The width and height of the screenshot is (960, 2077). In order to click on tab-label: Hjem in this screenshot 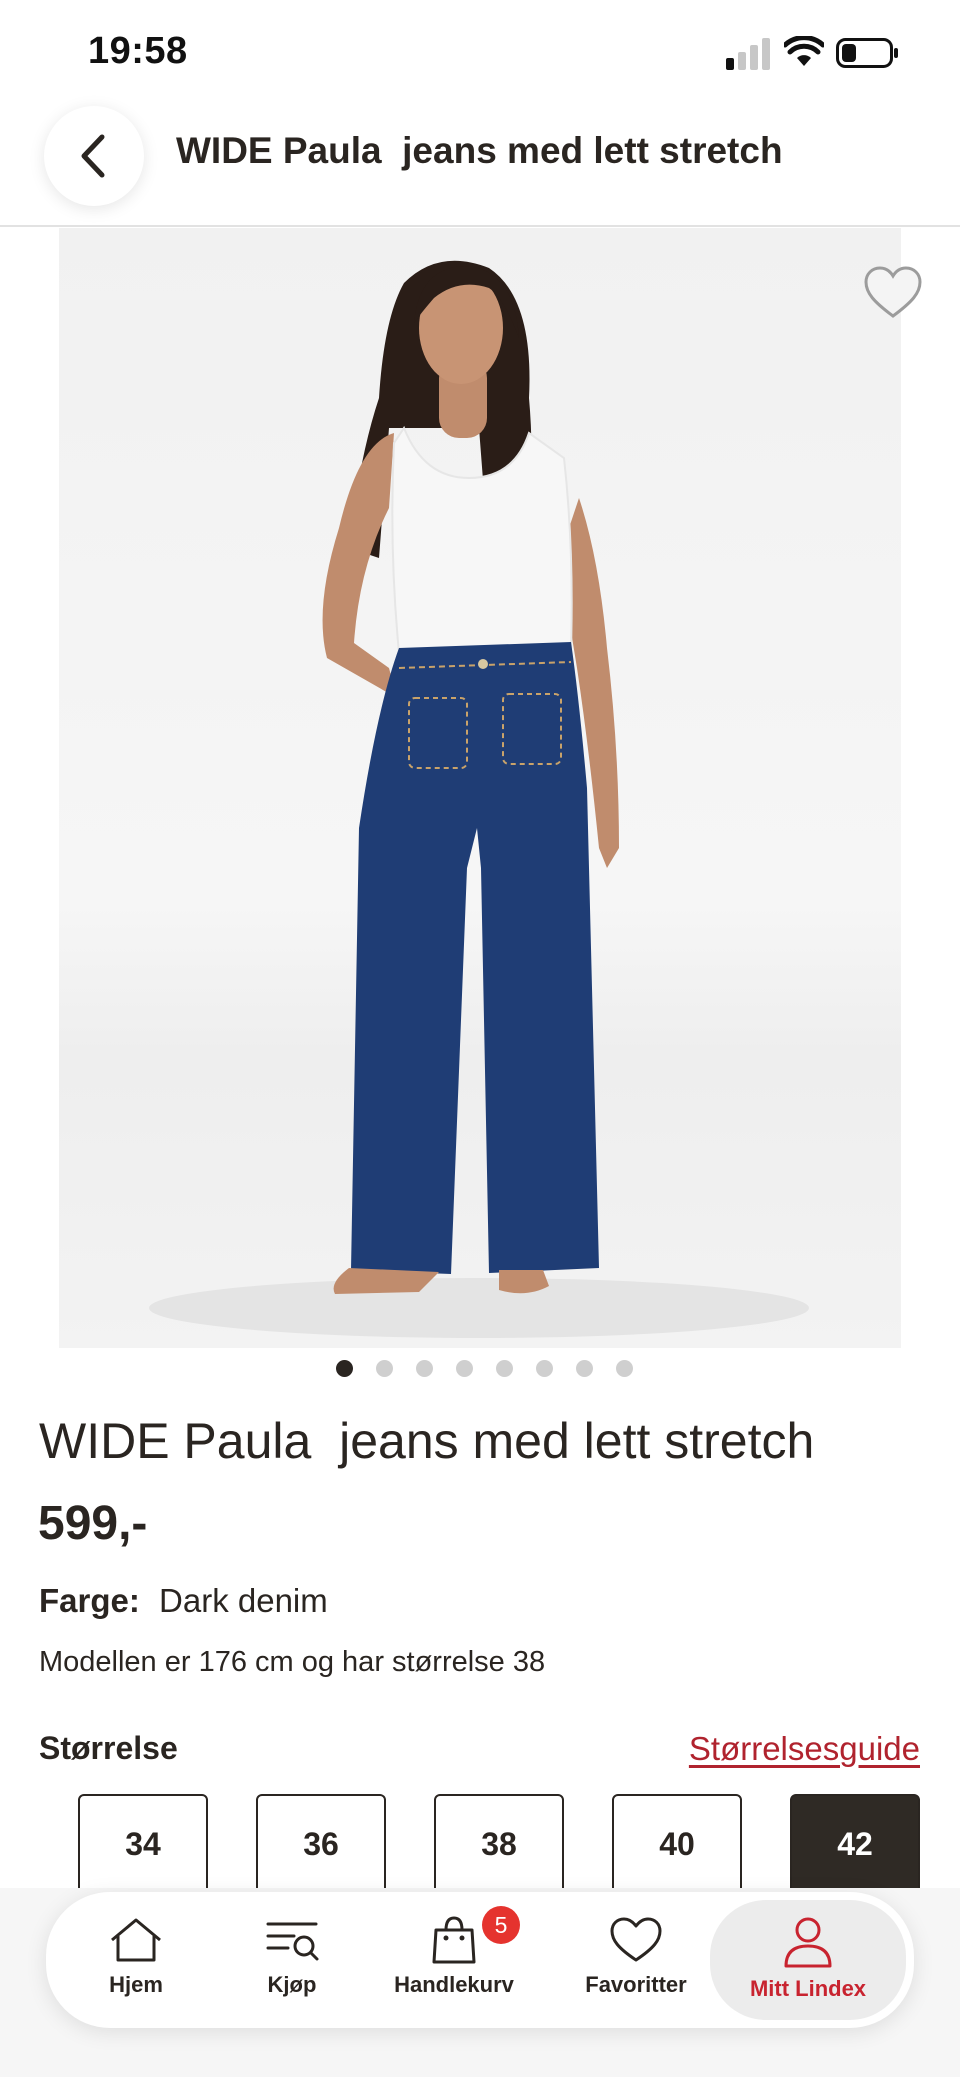, I will do `click(136, 1984)`.